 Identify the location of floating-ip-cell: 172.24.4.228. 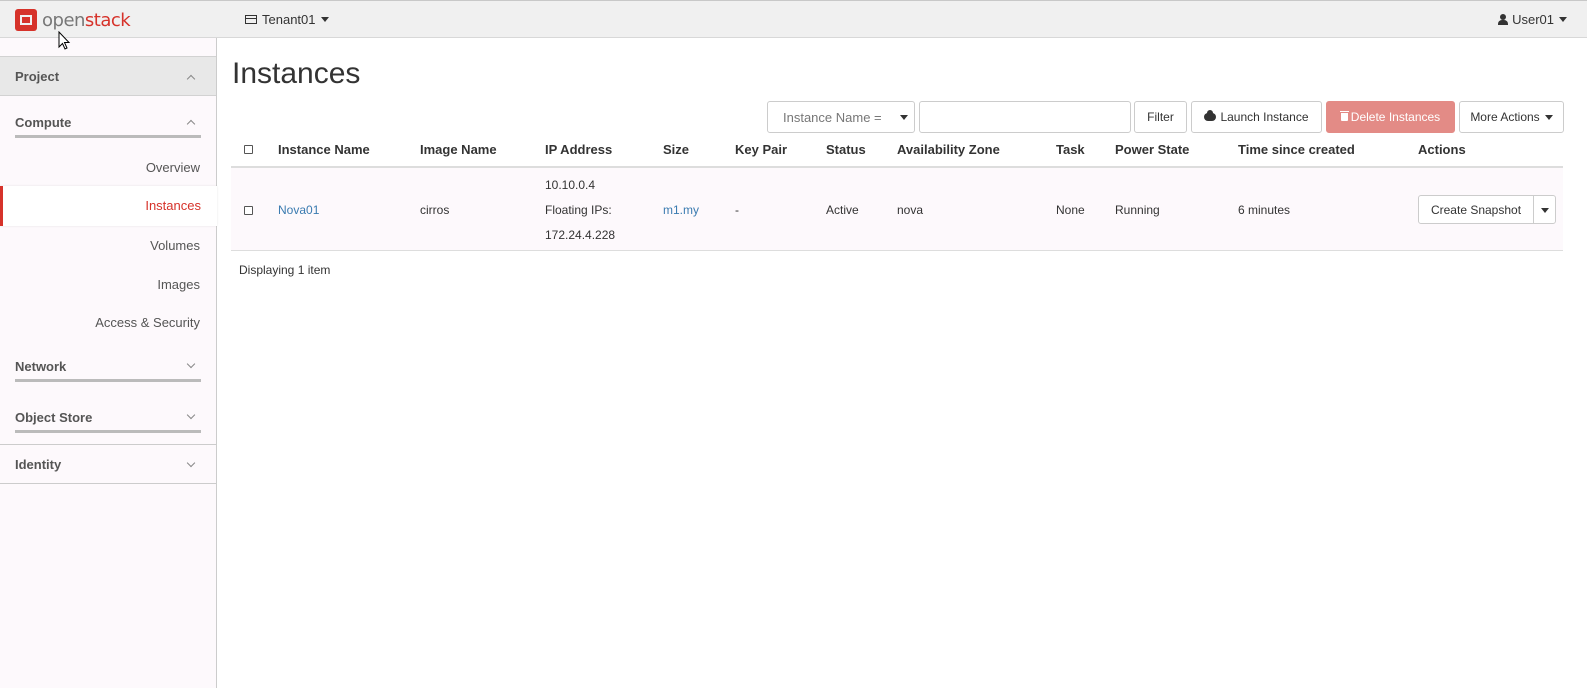
(580, 235).